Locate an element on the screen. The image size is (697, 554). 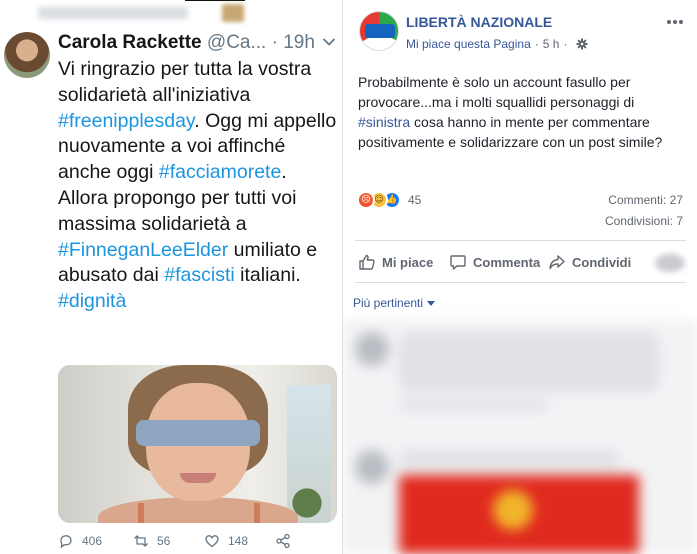
tweet-text-segment: italiani. is located at coordinates (267, 275).